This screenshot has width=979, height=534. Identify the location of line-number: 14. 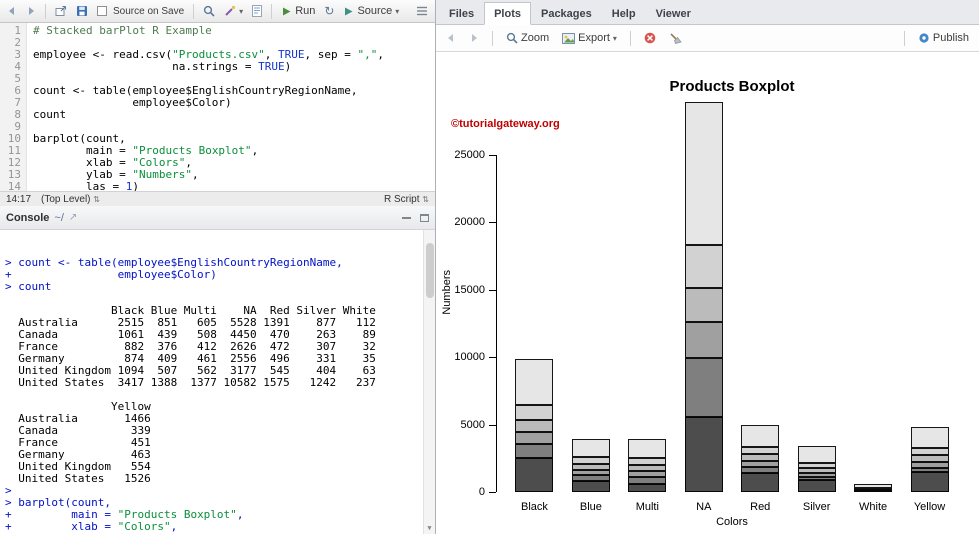
(14, 186).